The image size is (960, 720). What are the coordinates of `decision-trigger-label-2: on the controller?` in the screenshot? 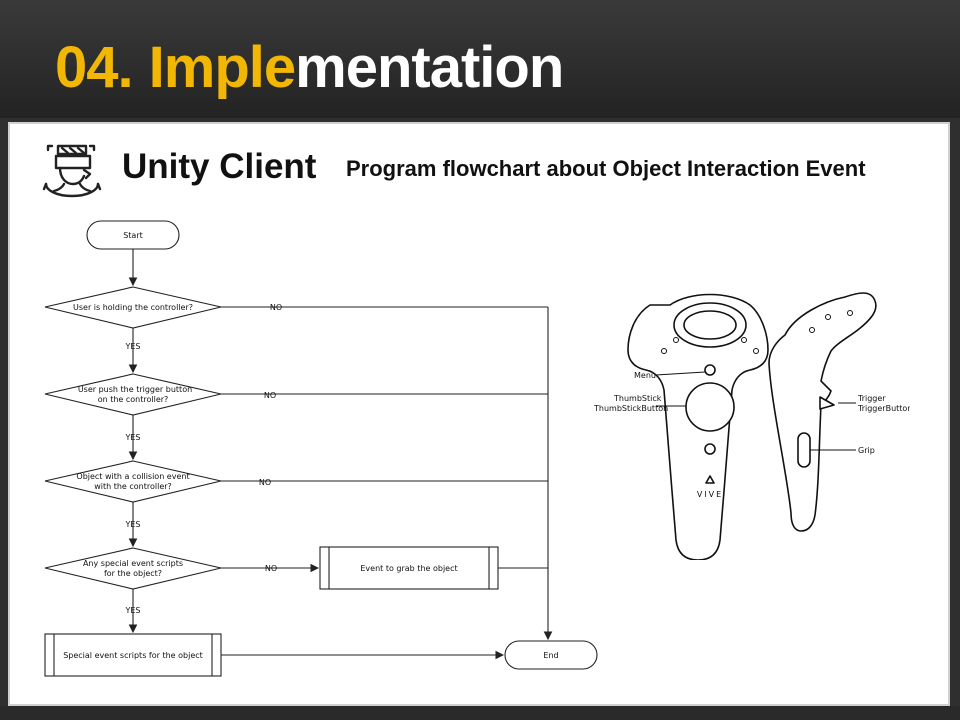 It's located at (133, 399).